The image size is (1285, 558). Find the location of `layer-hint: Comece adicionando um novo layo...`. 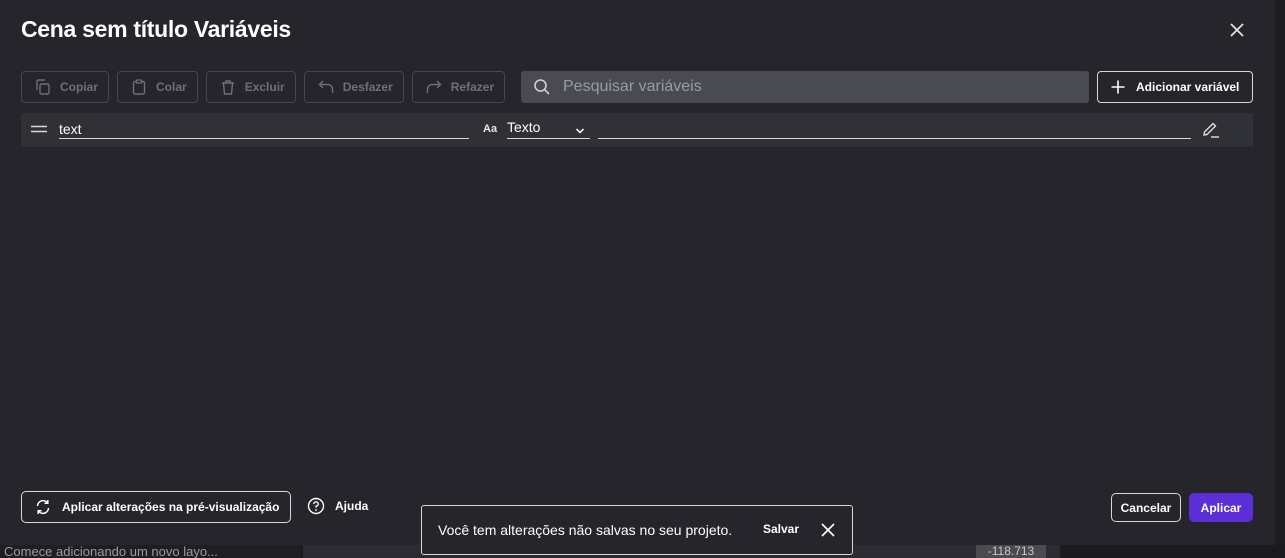

layer-hint: Comece adicionando um novo layo... is located at coordinates (150, 551).